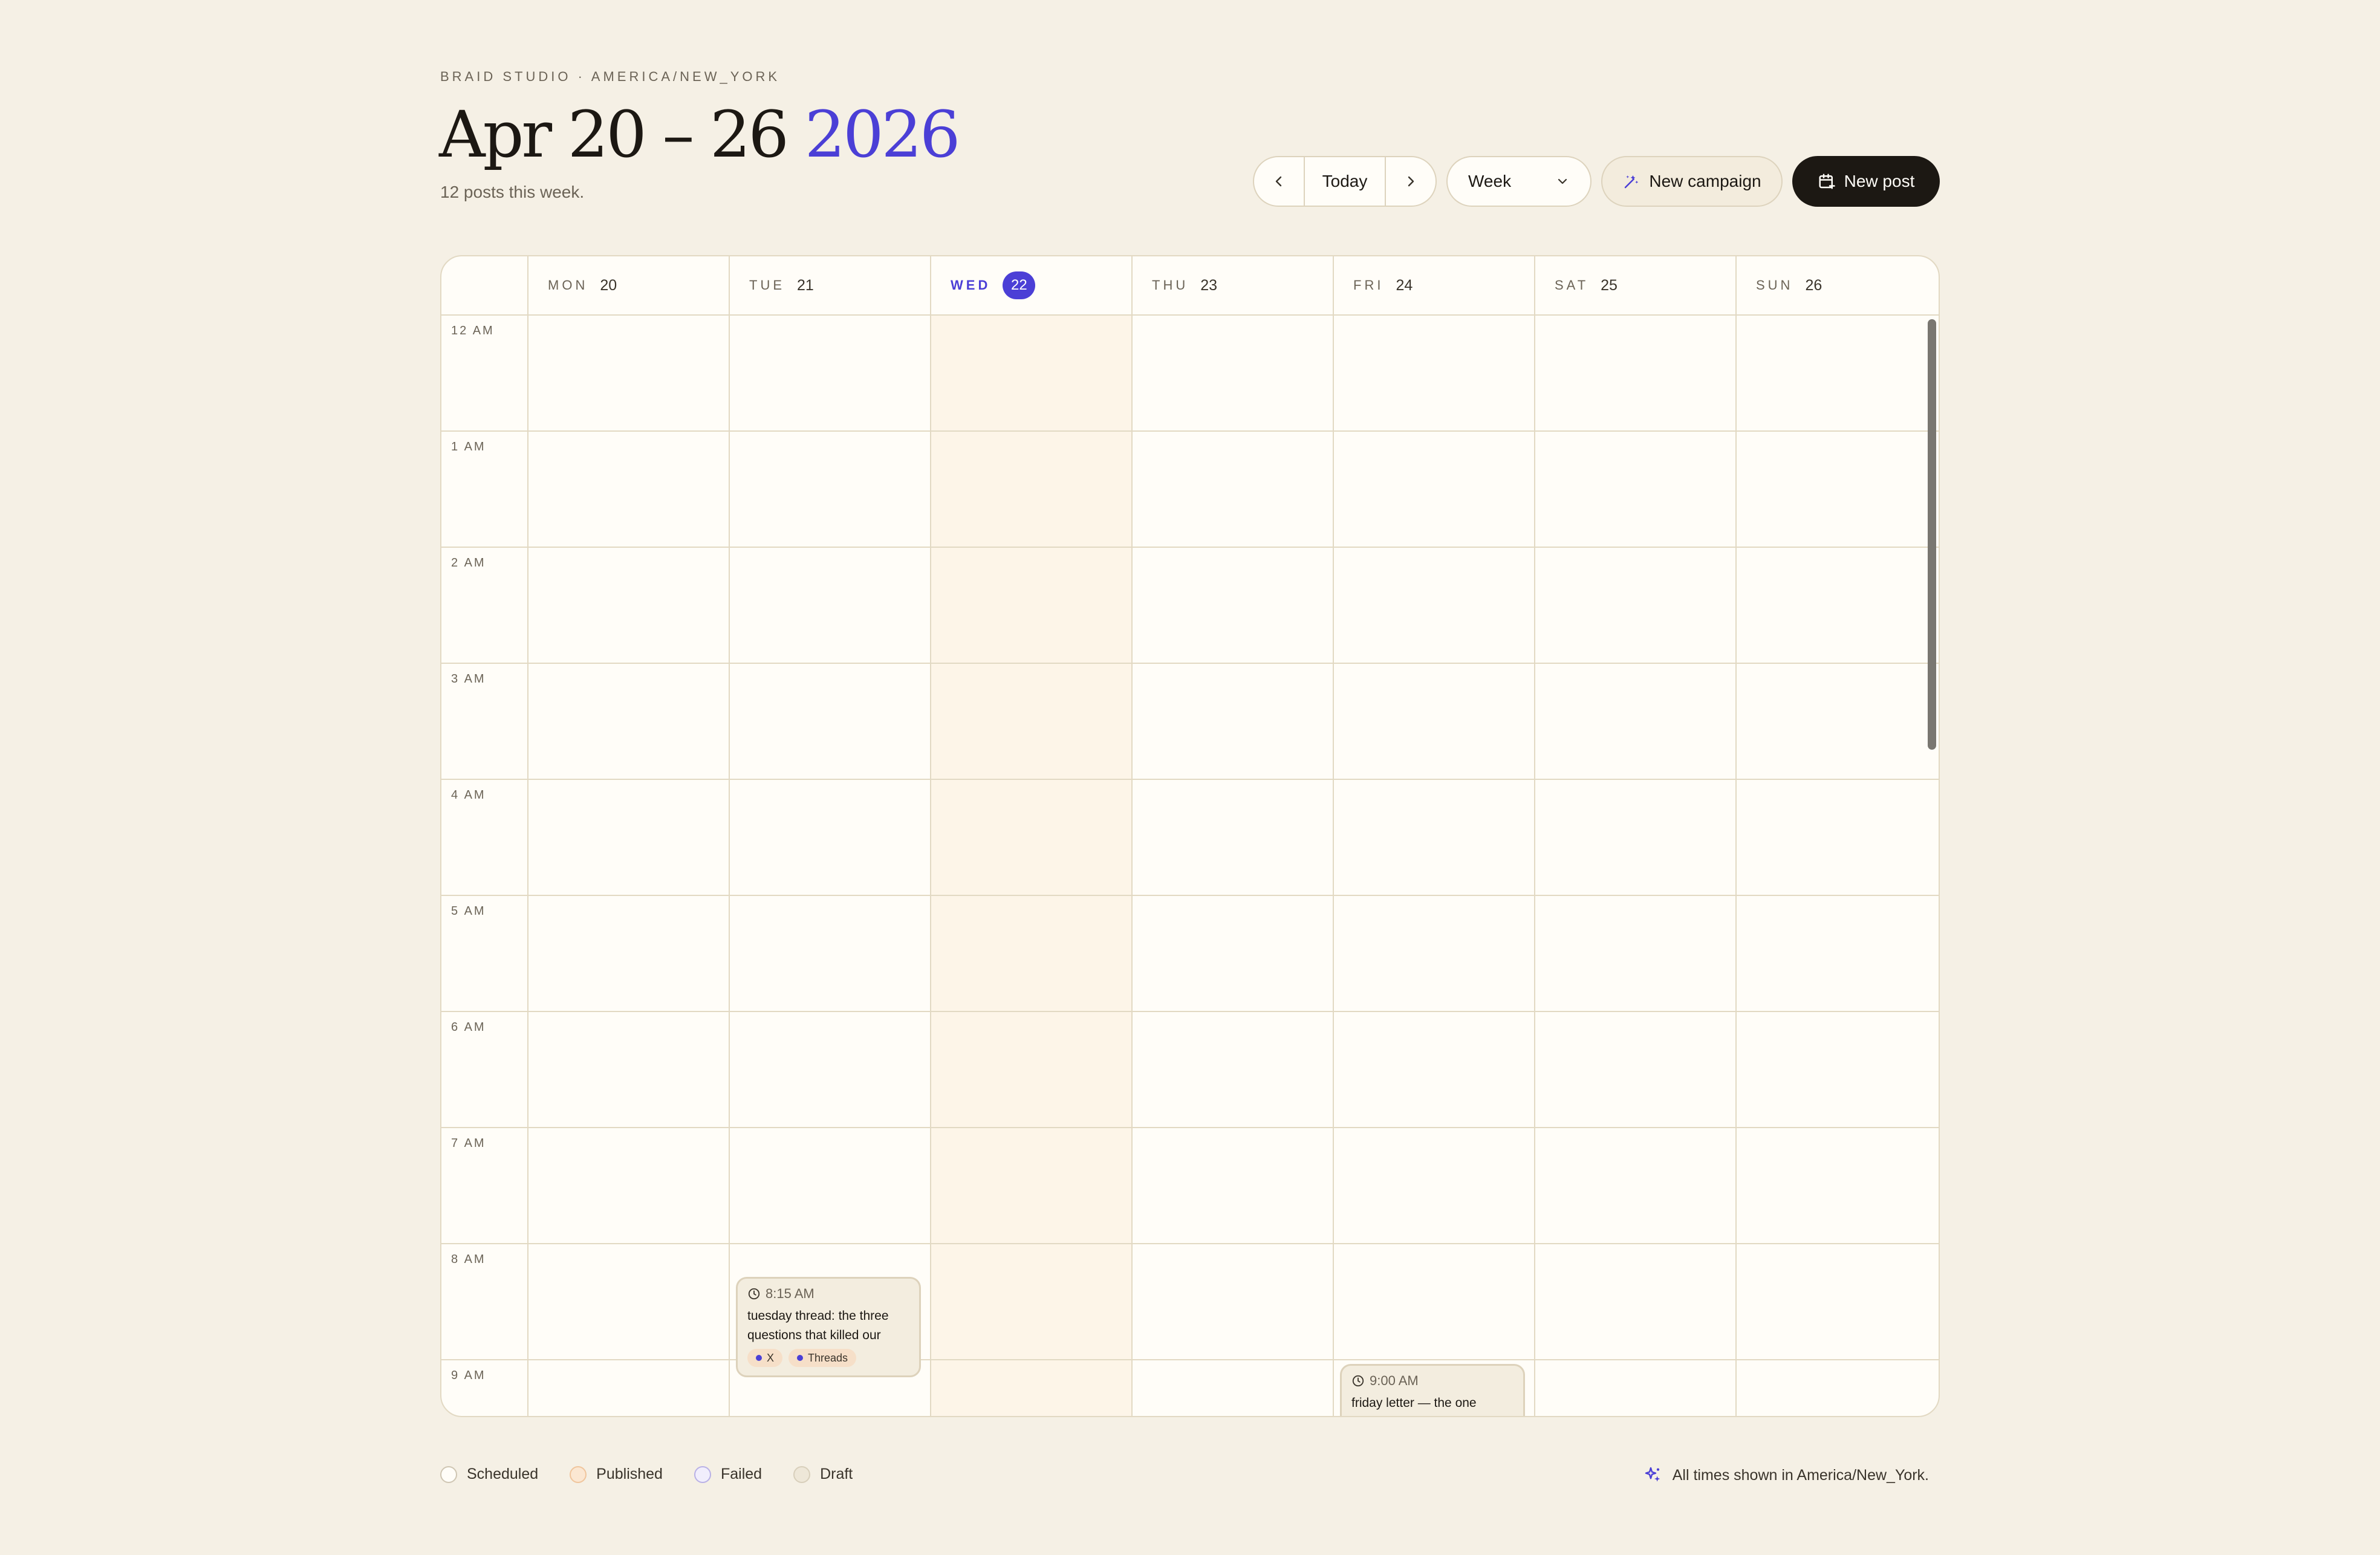  I want to click on prev-week-button, so click(1279, 181).